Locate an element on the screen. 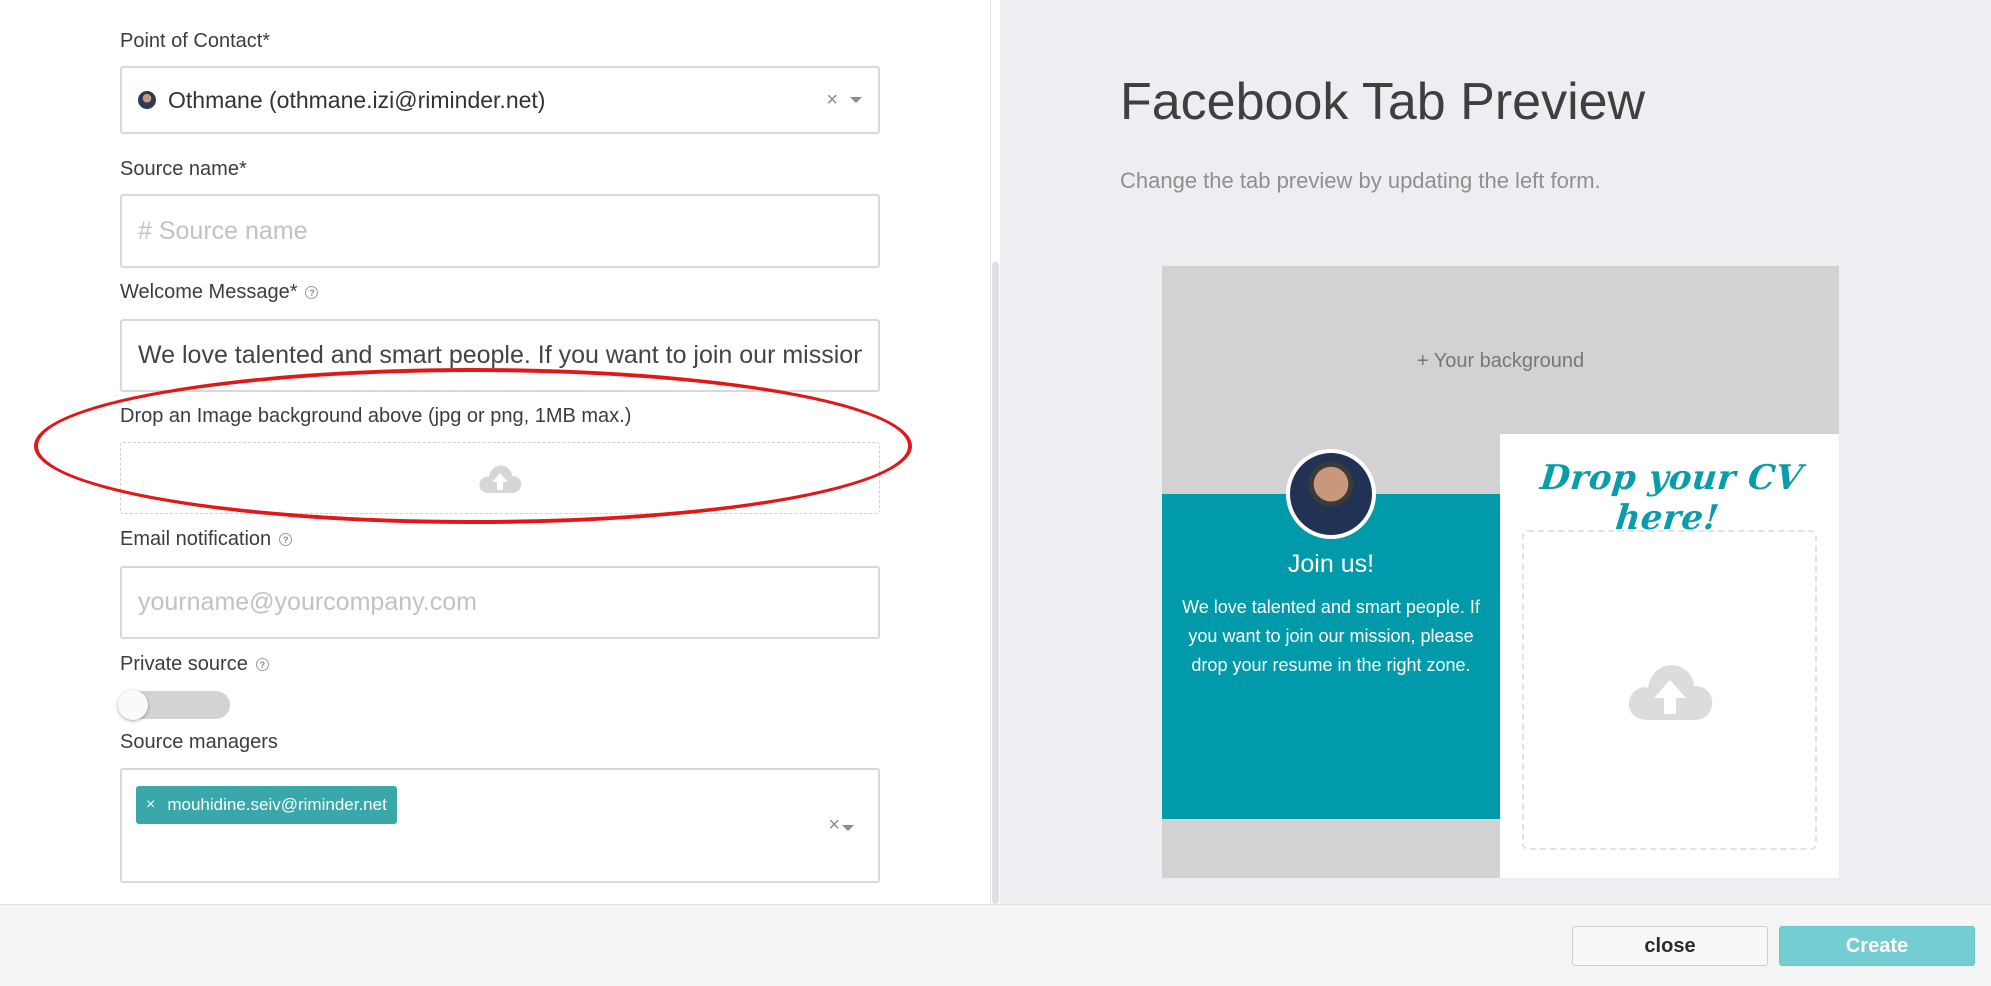 The width and height of the screenshot is (1991, 986). join-title: Join us! is located at coordinates (1331, 564).